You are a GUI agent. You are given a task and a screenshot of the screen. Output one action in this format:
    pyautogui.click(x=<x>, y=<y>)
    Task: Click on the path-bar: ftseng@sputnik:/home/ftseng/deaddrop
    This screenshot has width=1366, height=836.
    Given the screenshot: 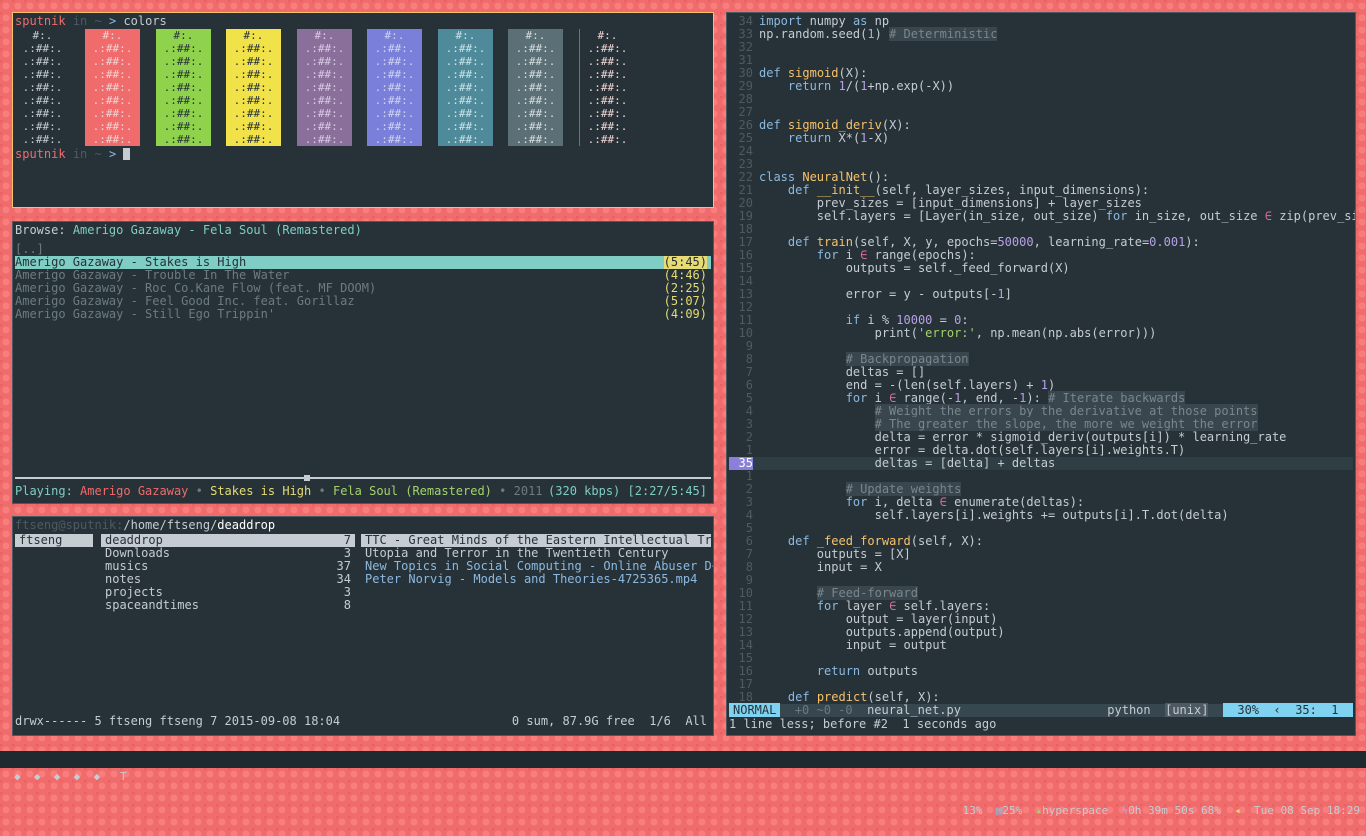 What is the action you would take?
    pyautogui.click(x=145, y=525)
    